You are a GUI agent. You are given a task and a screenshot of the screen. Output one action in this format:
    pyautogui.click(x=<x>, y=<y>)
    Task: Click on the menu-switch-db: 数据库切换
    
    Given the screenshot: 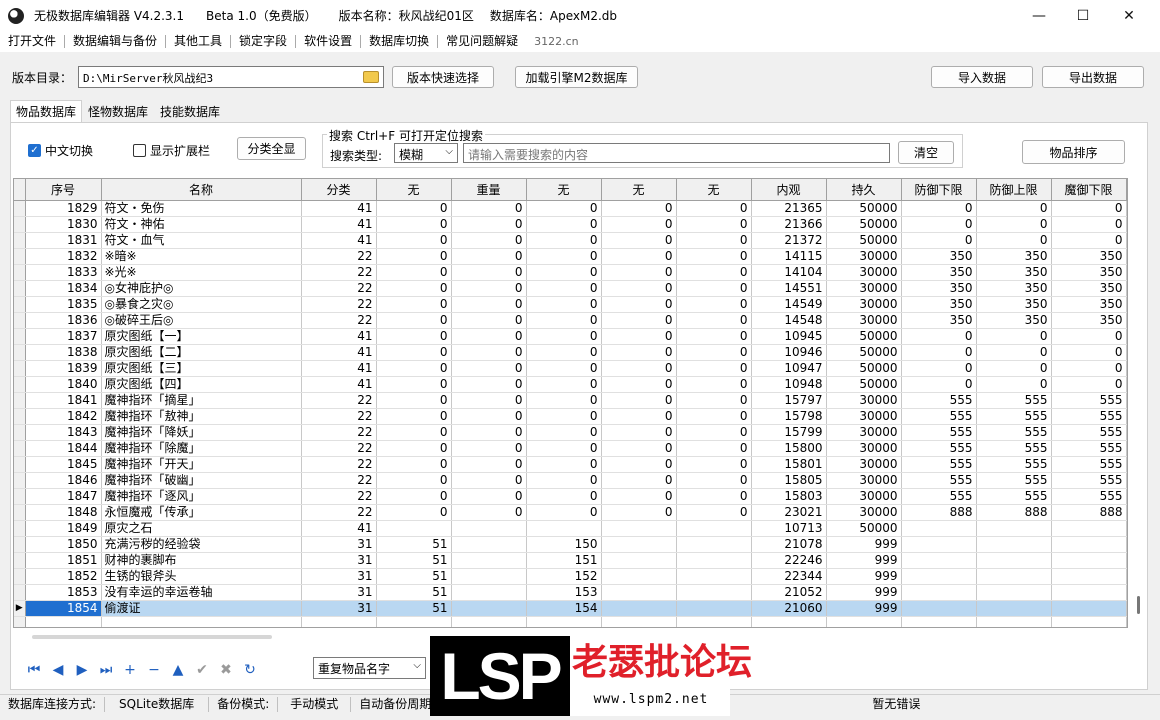 What is the action you would take?
    pyautogui.click(x=399, y=41)
    